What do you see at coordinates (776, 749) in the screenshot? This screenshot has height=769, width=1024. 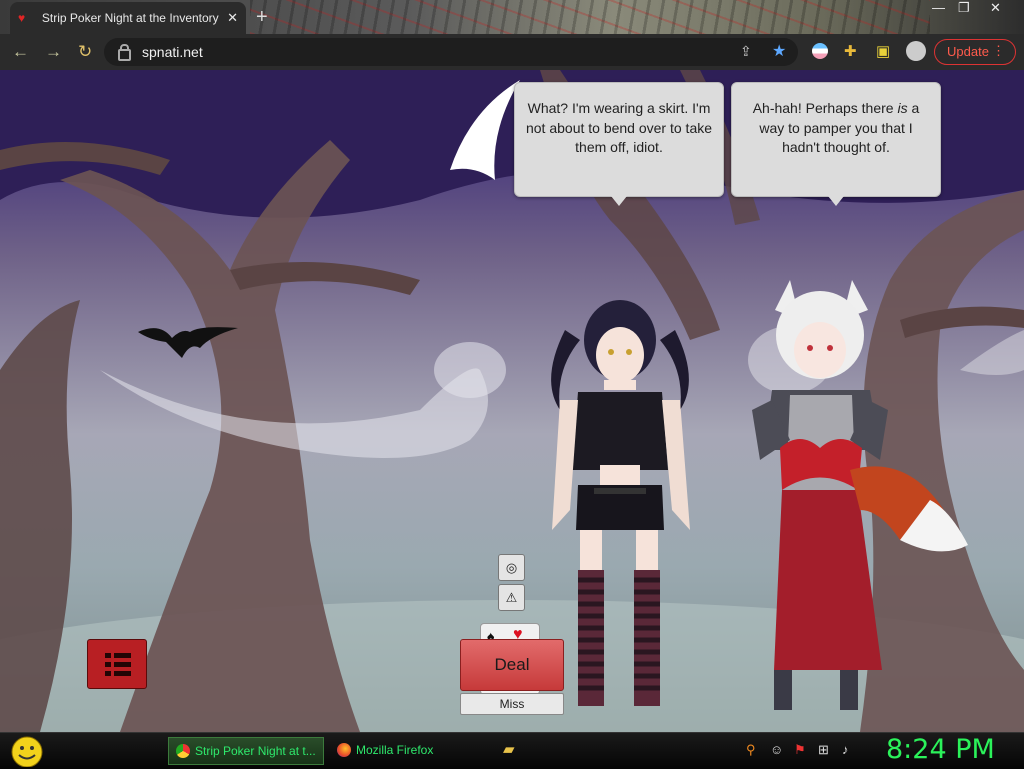 I see `messenger-icon: ☺` at bounding box center [776, 749].